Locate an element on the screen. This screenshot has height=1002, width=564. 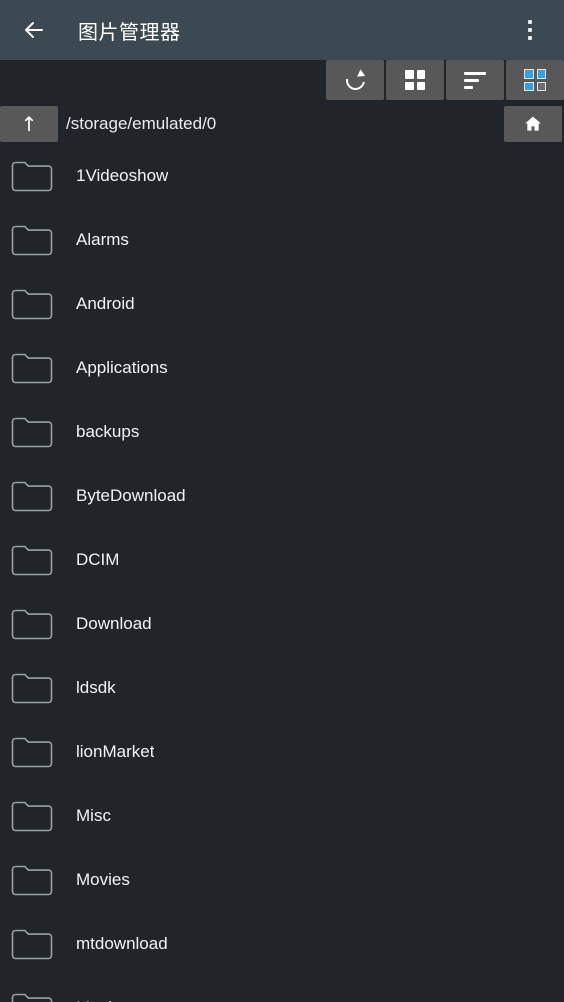
select-view-button is located at coordinates (535, 80).